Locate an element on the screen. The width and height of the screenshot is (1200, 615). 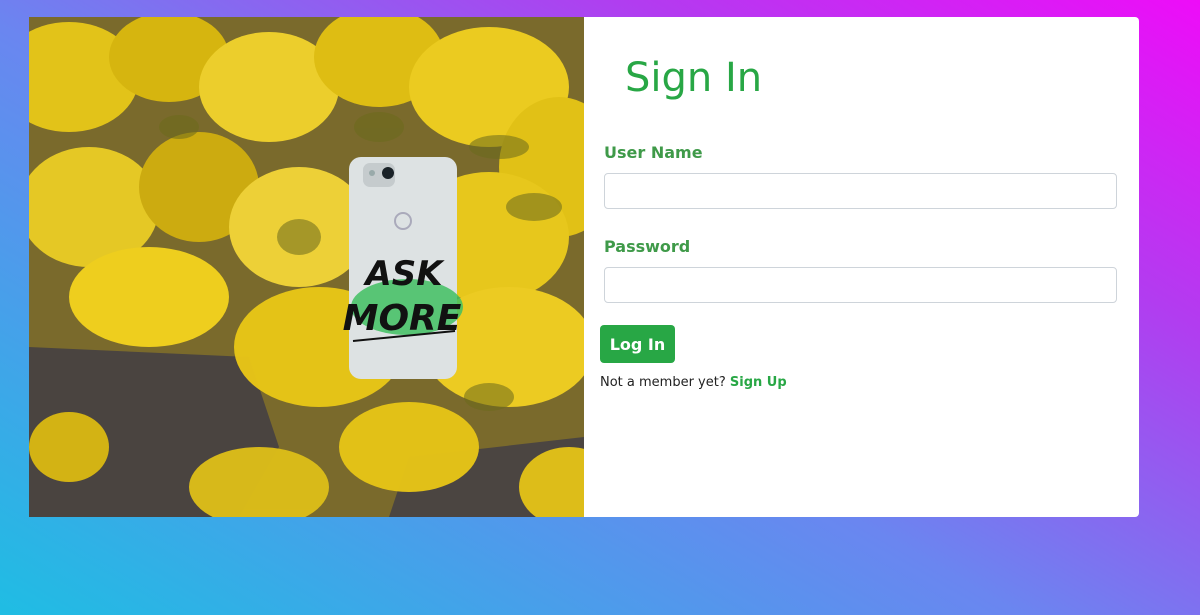
sign-up-link: Sign Up is located at coordinates (758, 382).